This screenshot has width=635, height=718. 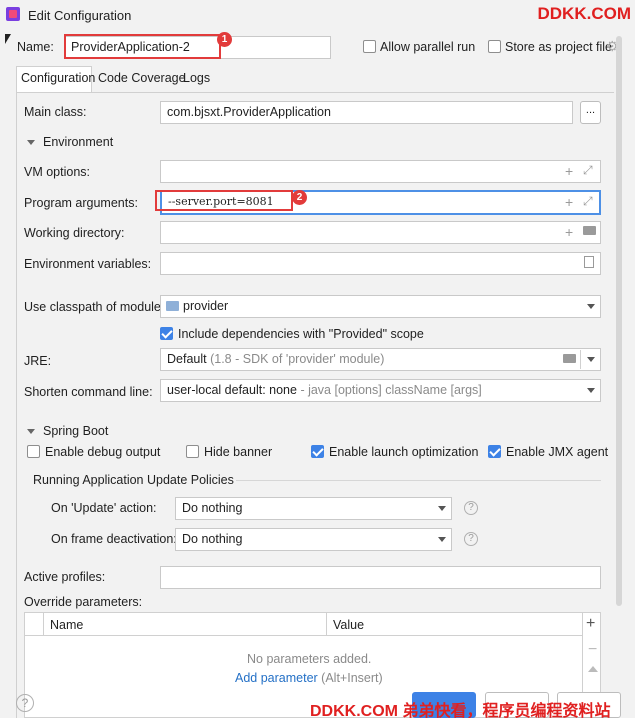 I want to click on working-directory-add-icon: +, so click(x=569, y=232).